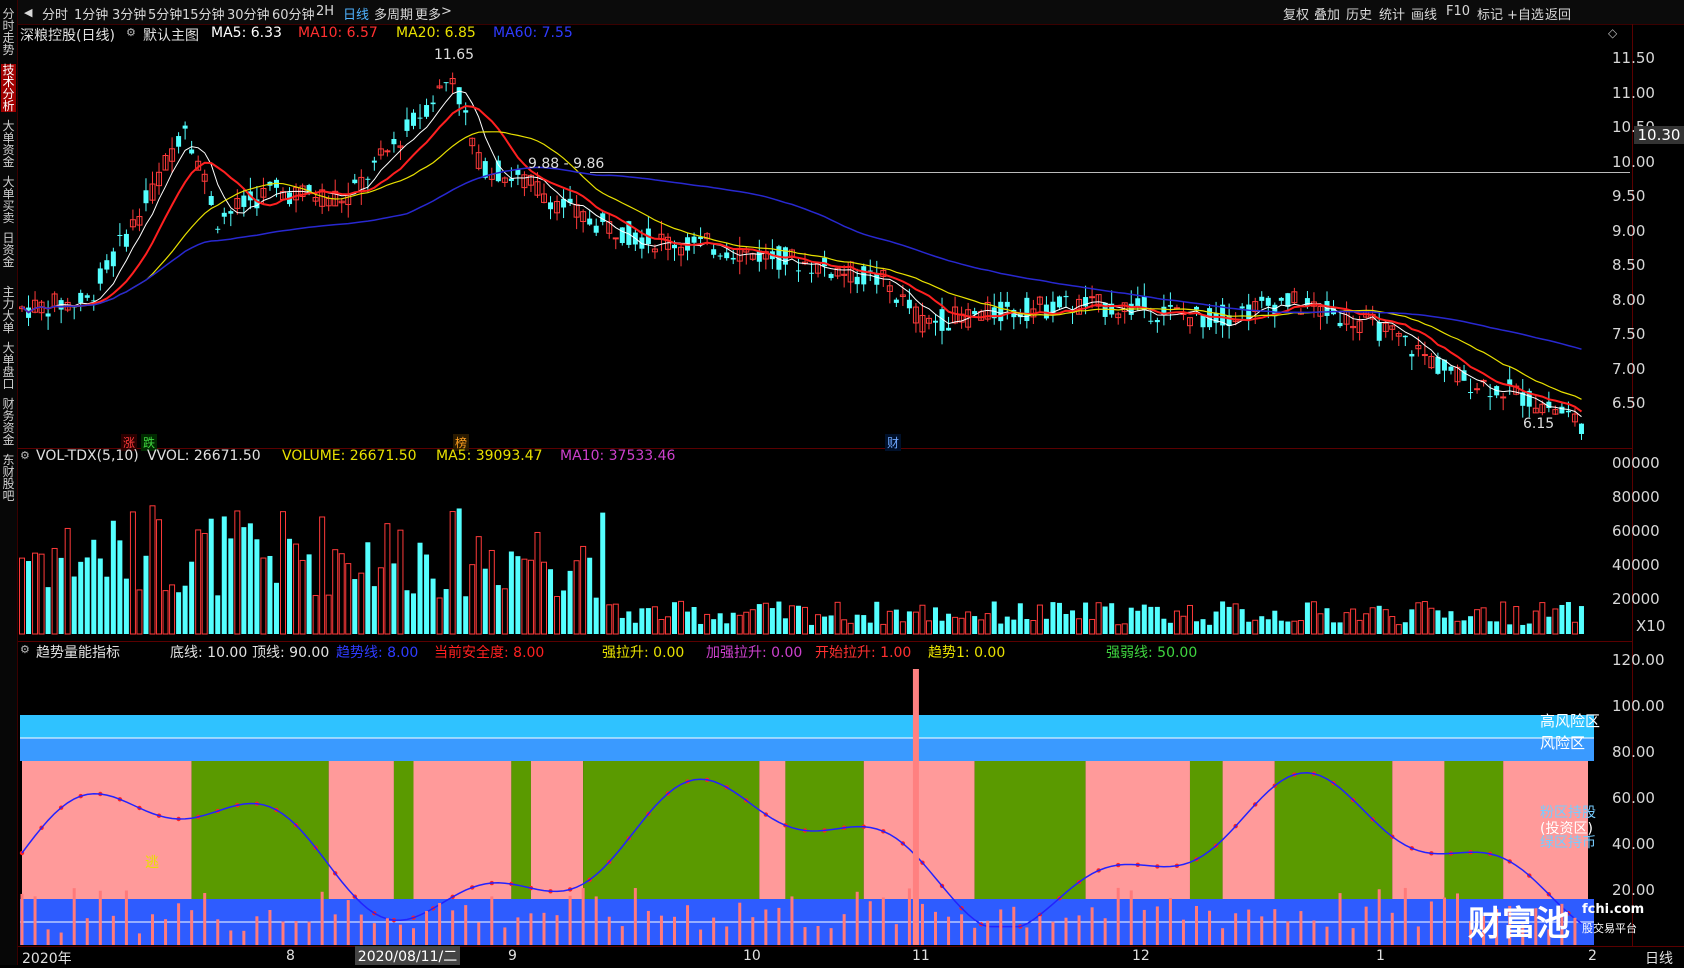 The width and height of the screenshot is (1684, 968). What do you see at coordinates (291, 653) in the screenshot?
I see `top-line-legend: 顶线: 90.00` at bounding box center [291, 653].